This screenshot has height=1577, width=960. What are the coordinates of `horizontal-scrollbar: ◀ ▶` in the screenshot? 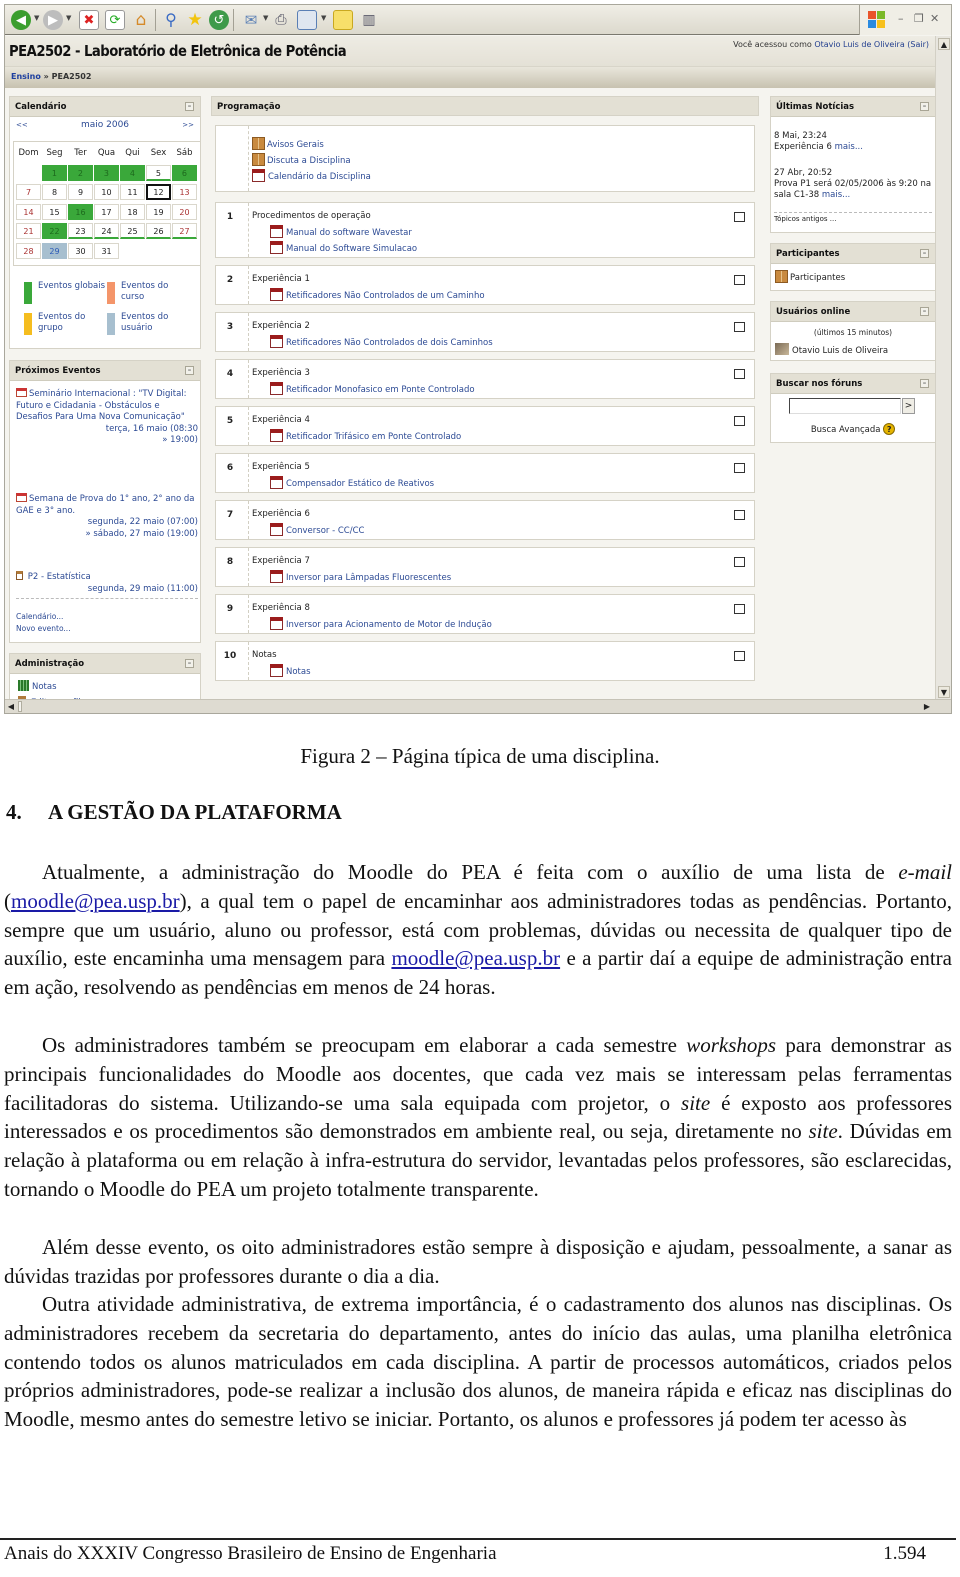 It's located at (478, 706).